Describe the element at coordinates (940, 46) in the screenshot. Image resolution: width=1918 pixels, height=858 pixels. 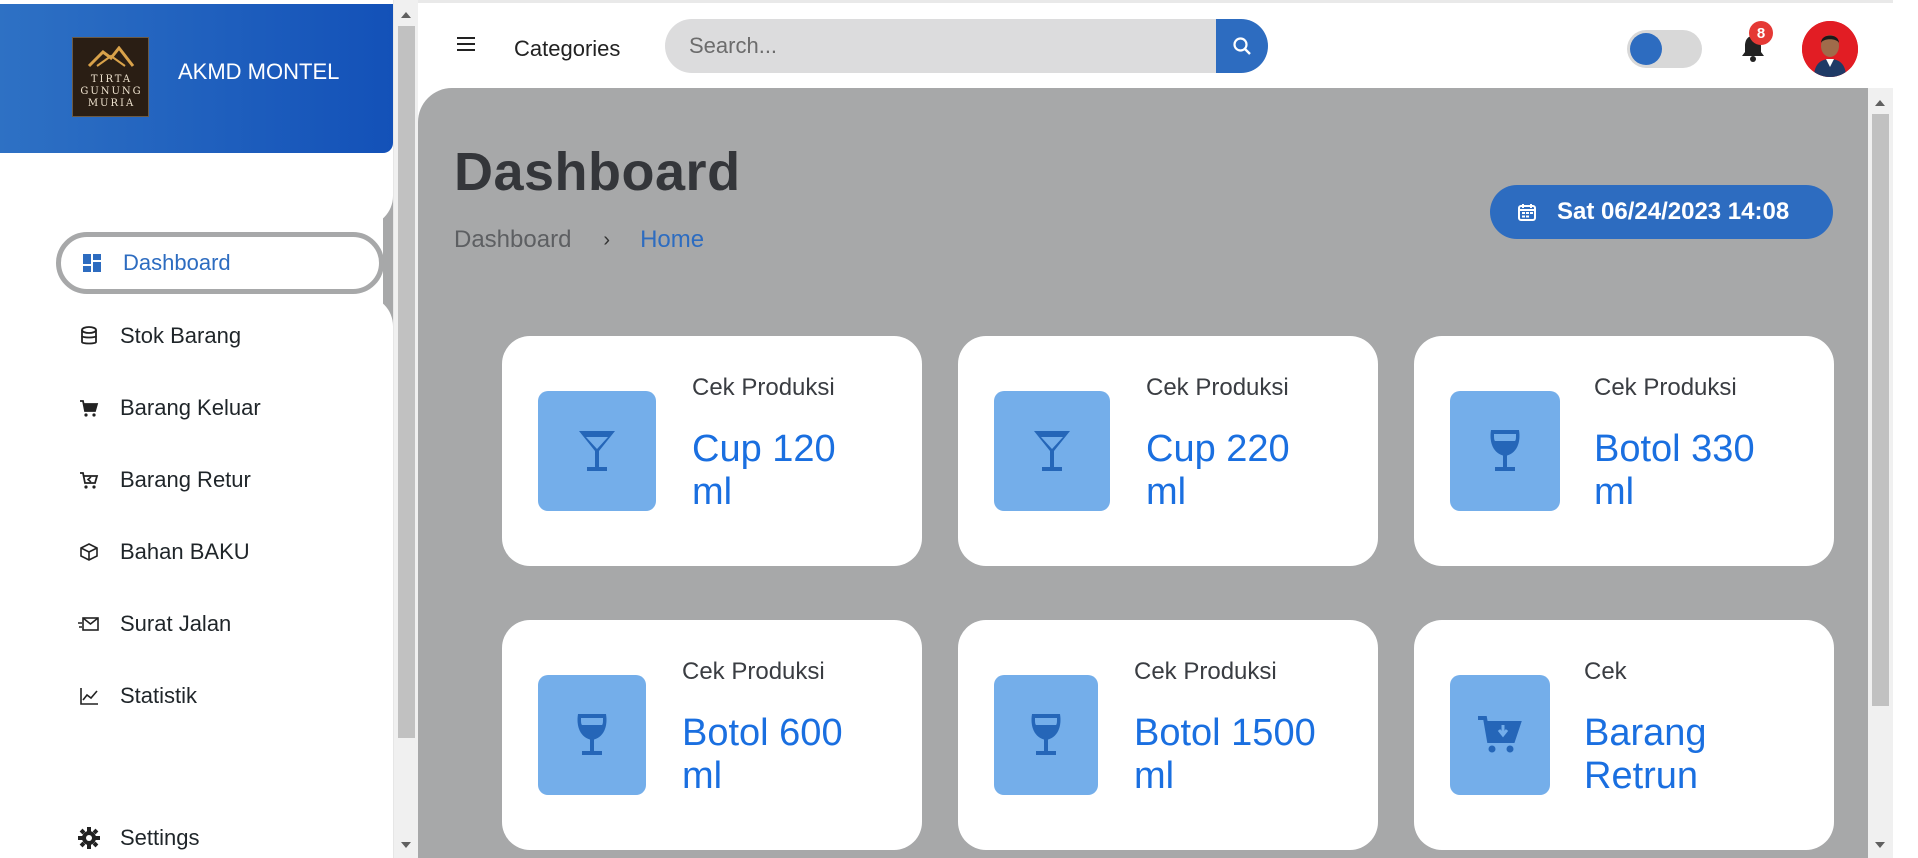
I see `search-input` at that location.